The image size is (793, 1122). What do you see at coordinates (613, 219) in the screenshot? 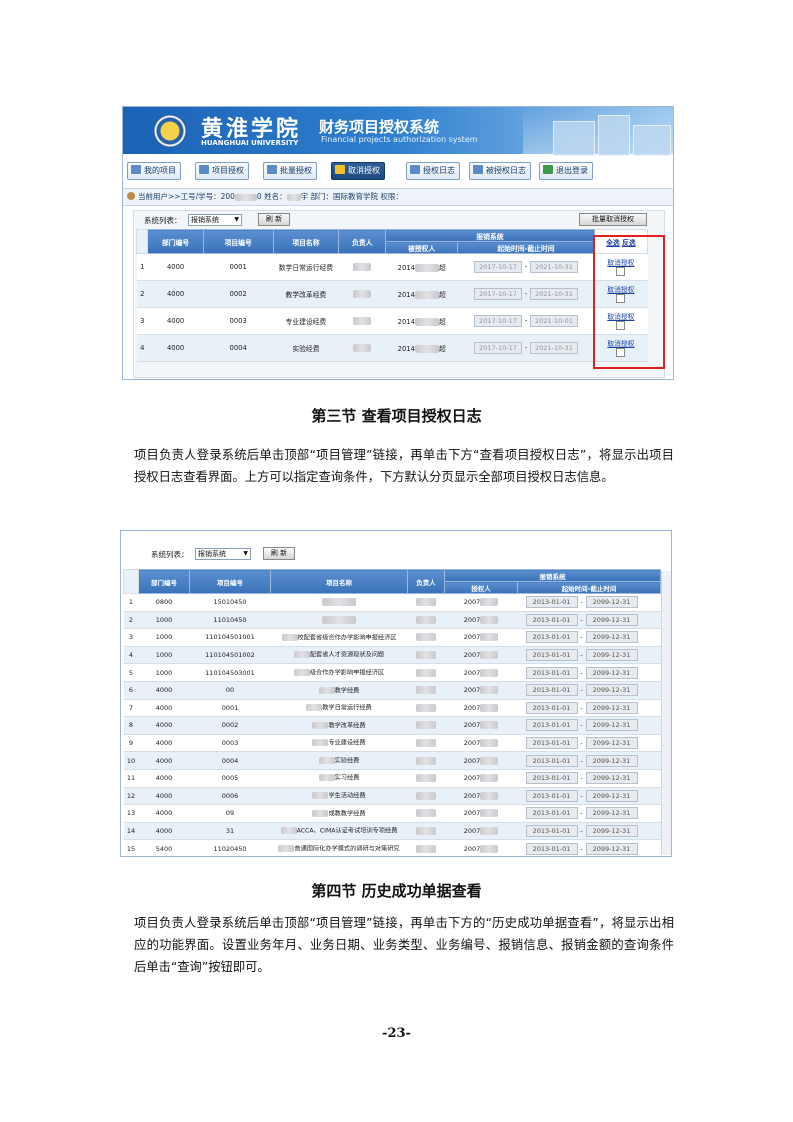
I see `batch-cancel-button: 批量取消授权` at bounding box center [613, 219].